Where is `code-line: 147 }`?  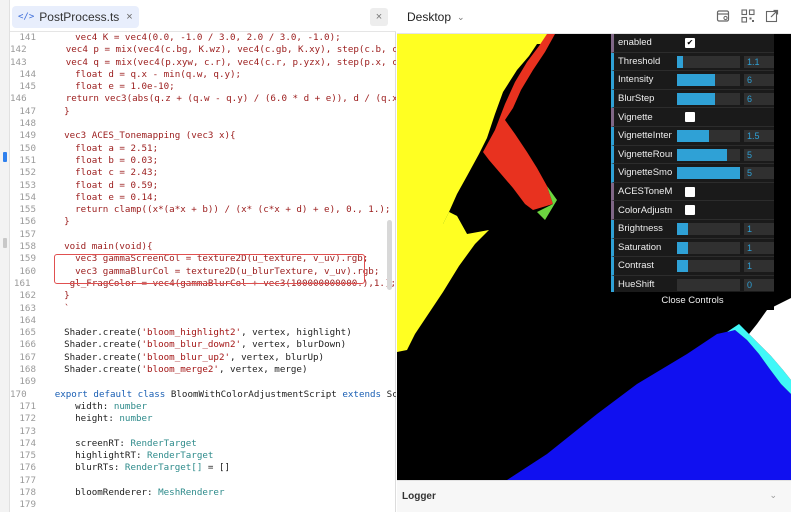
code-line: 147 } is located at coordinates (203, 112).